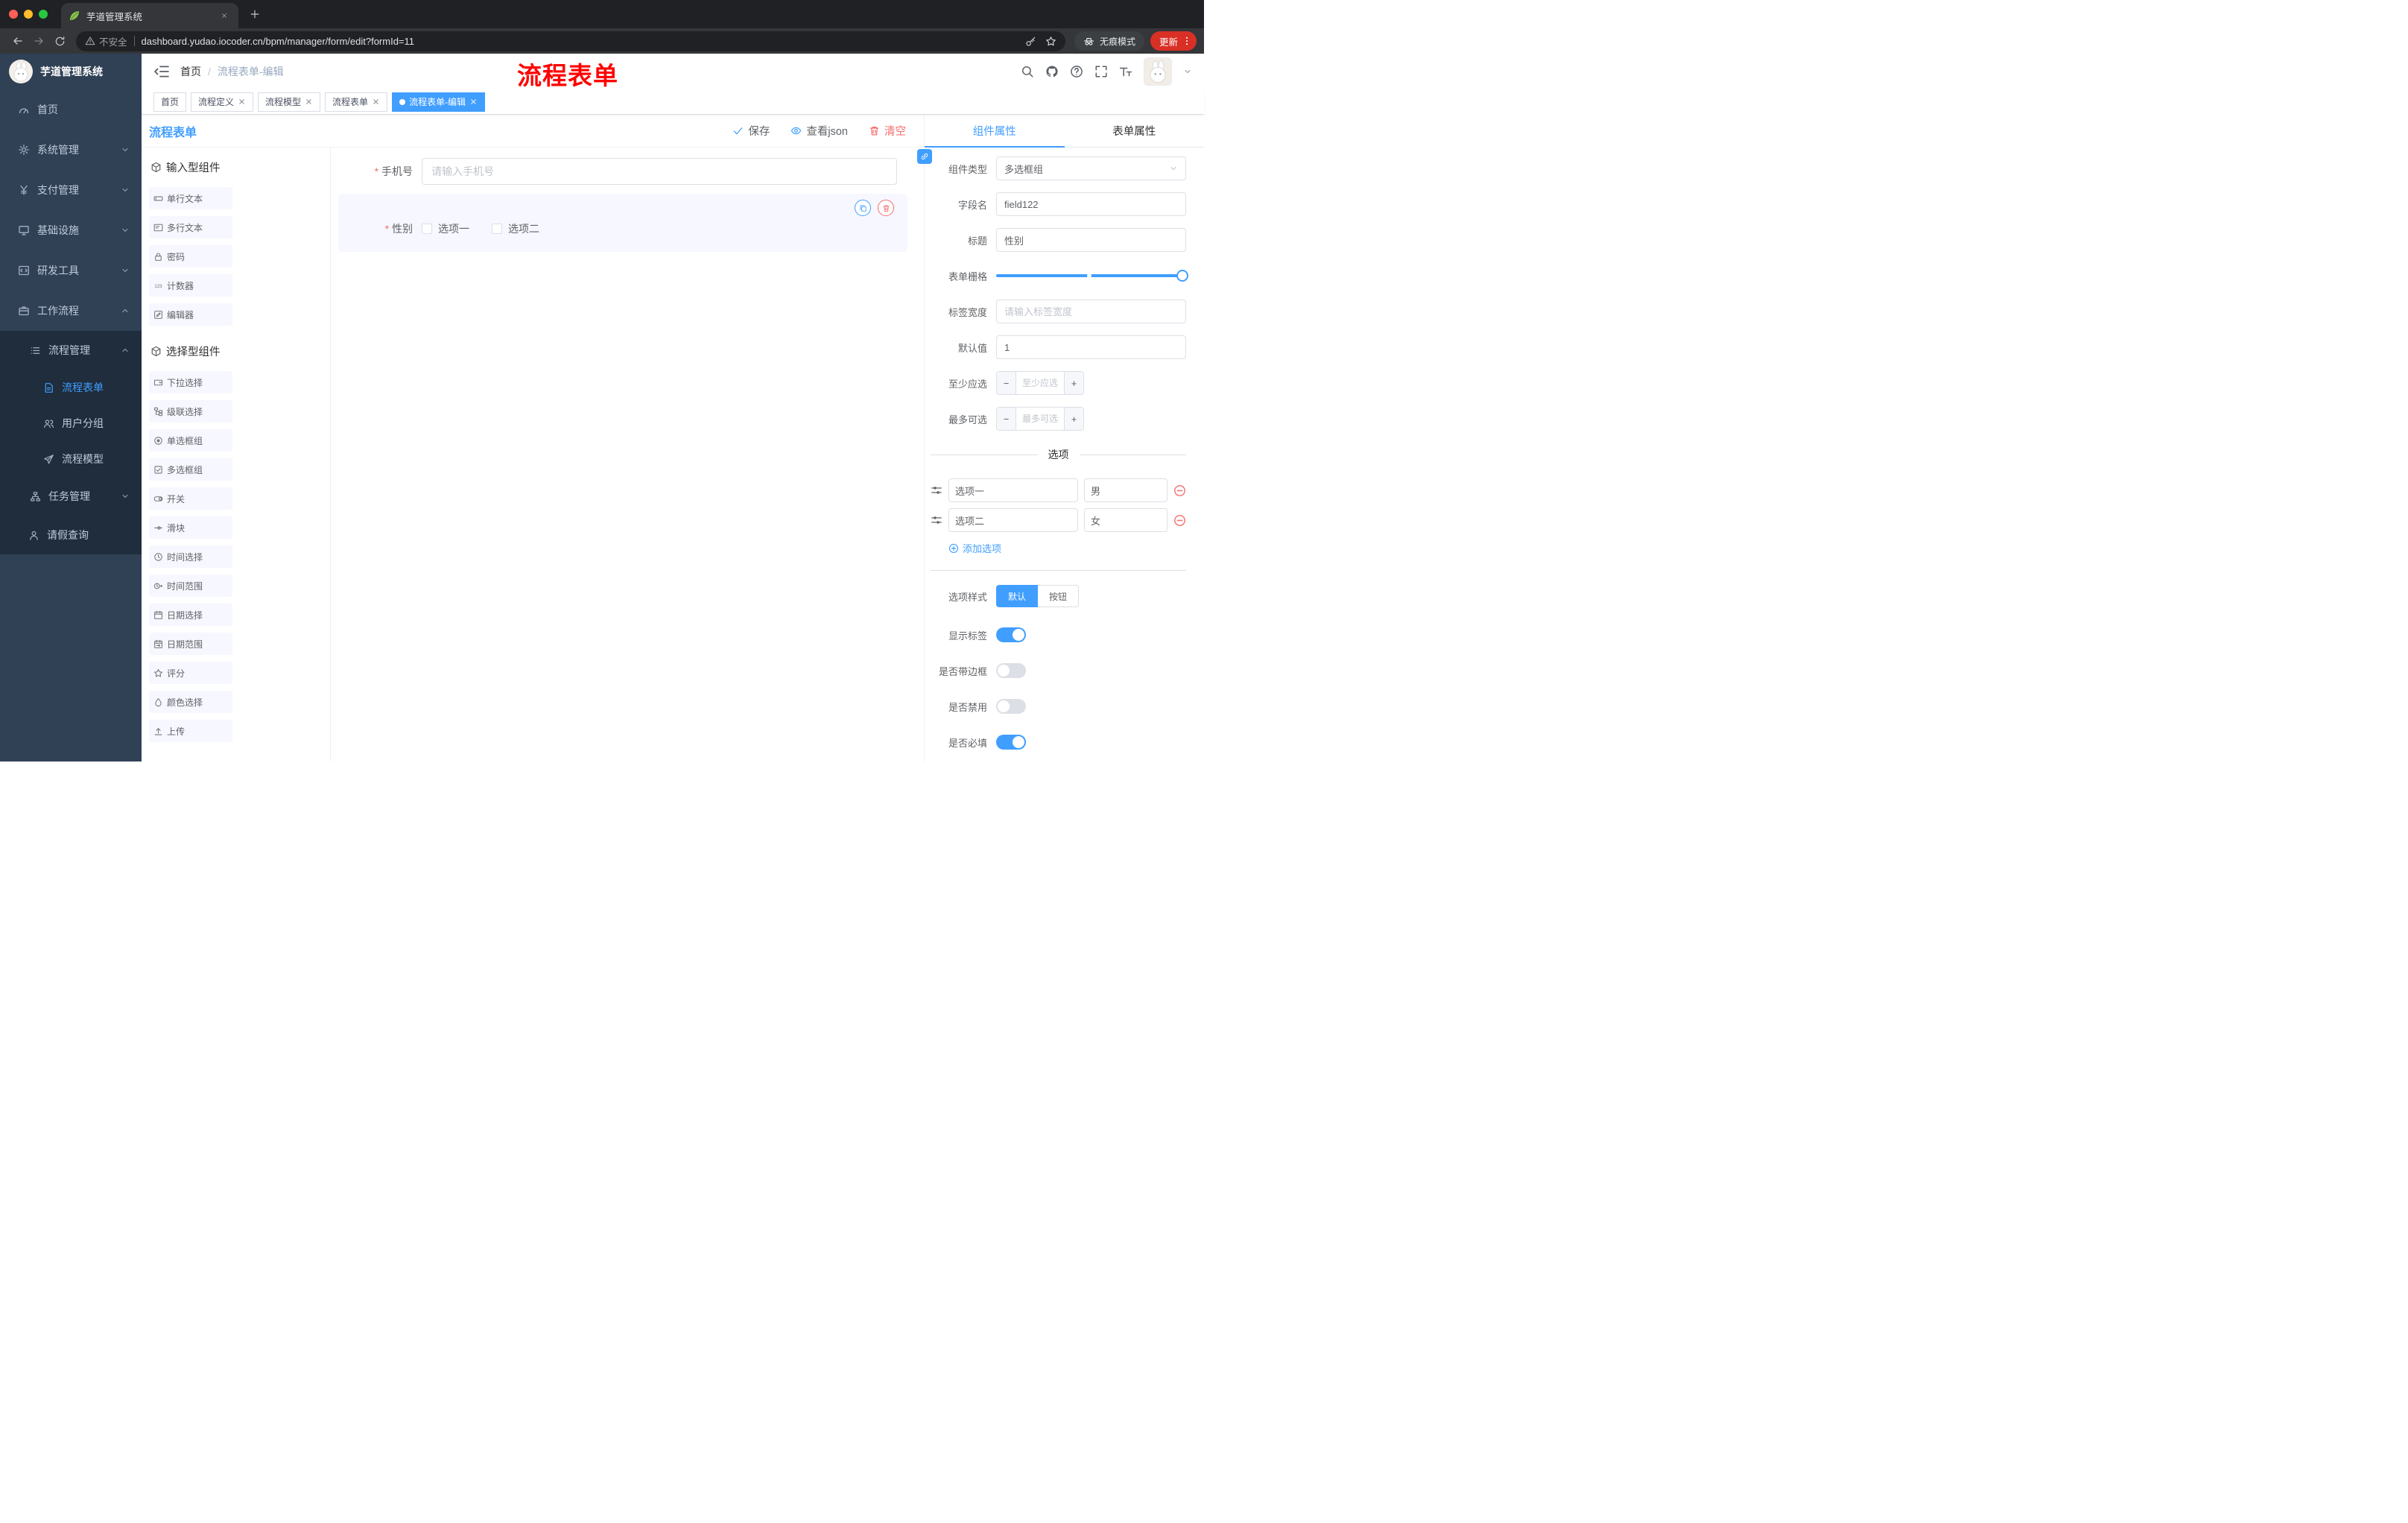  What do you see at coordinates (190, 615) in the screenshot?
I see `palette-item-date-picker: 日期选择` at bounding box center [190, 615].